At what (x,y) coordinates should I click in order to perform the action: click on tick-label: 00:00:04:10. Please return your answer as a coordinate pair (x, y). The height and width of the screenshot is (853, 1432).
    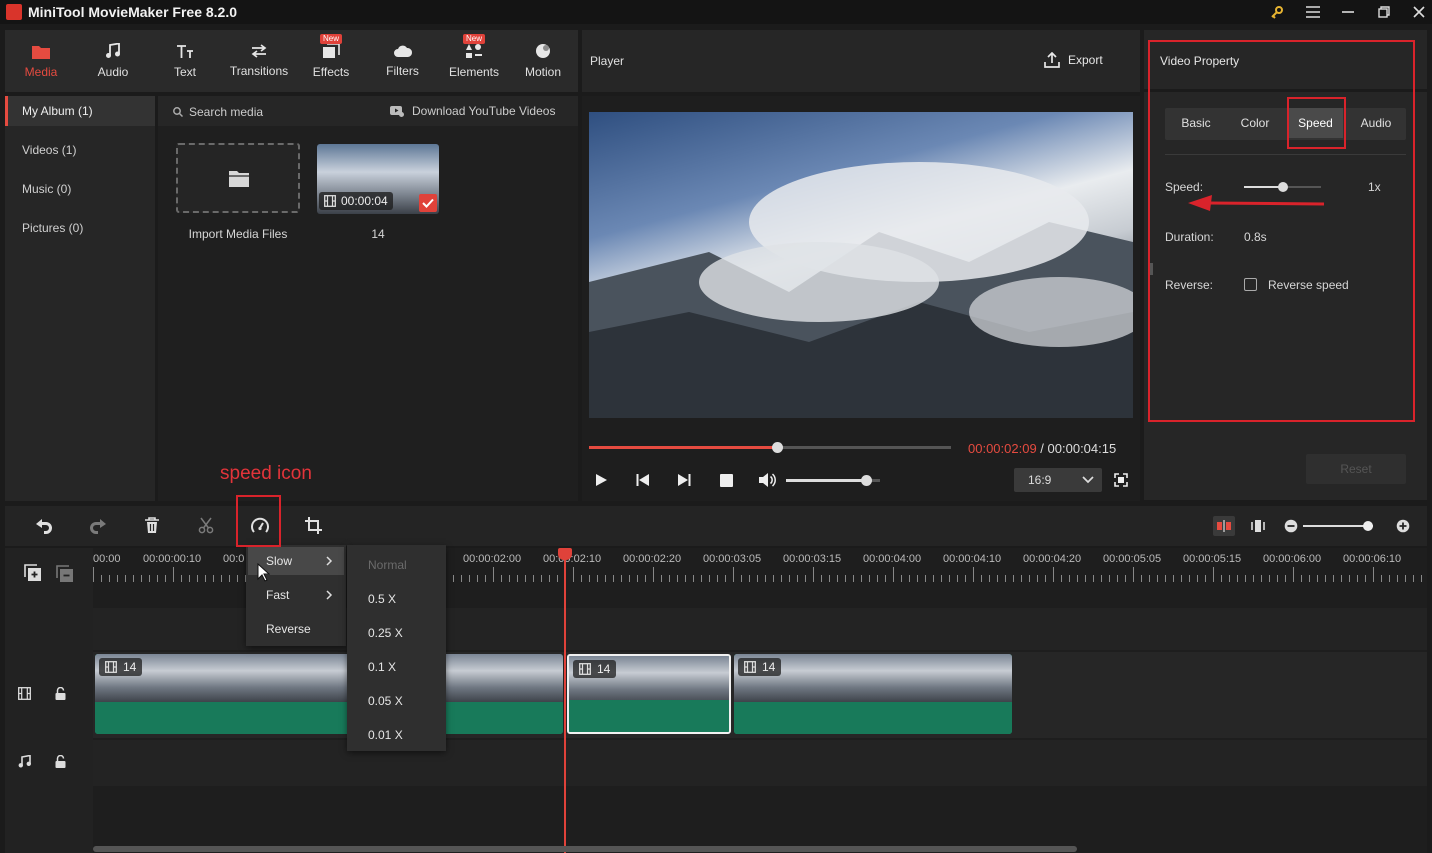
    Looking at the image, I should click on (972, 559).